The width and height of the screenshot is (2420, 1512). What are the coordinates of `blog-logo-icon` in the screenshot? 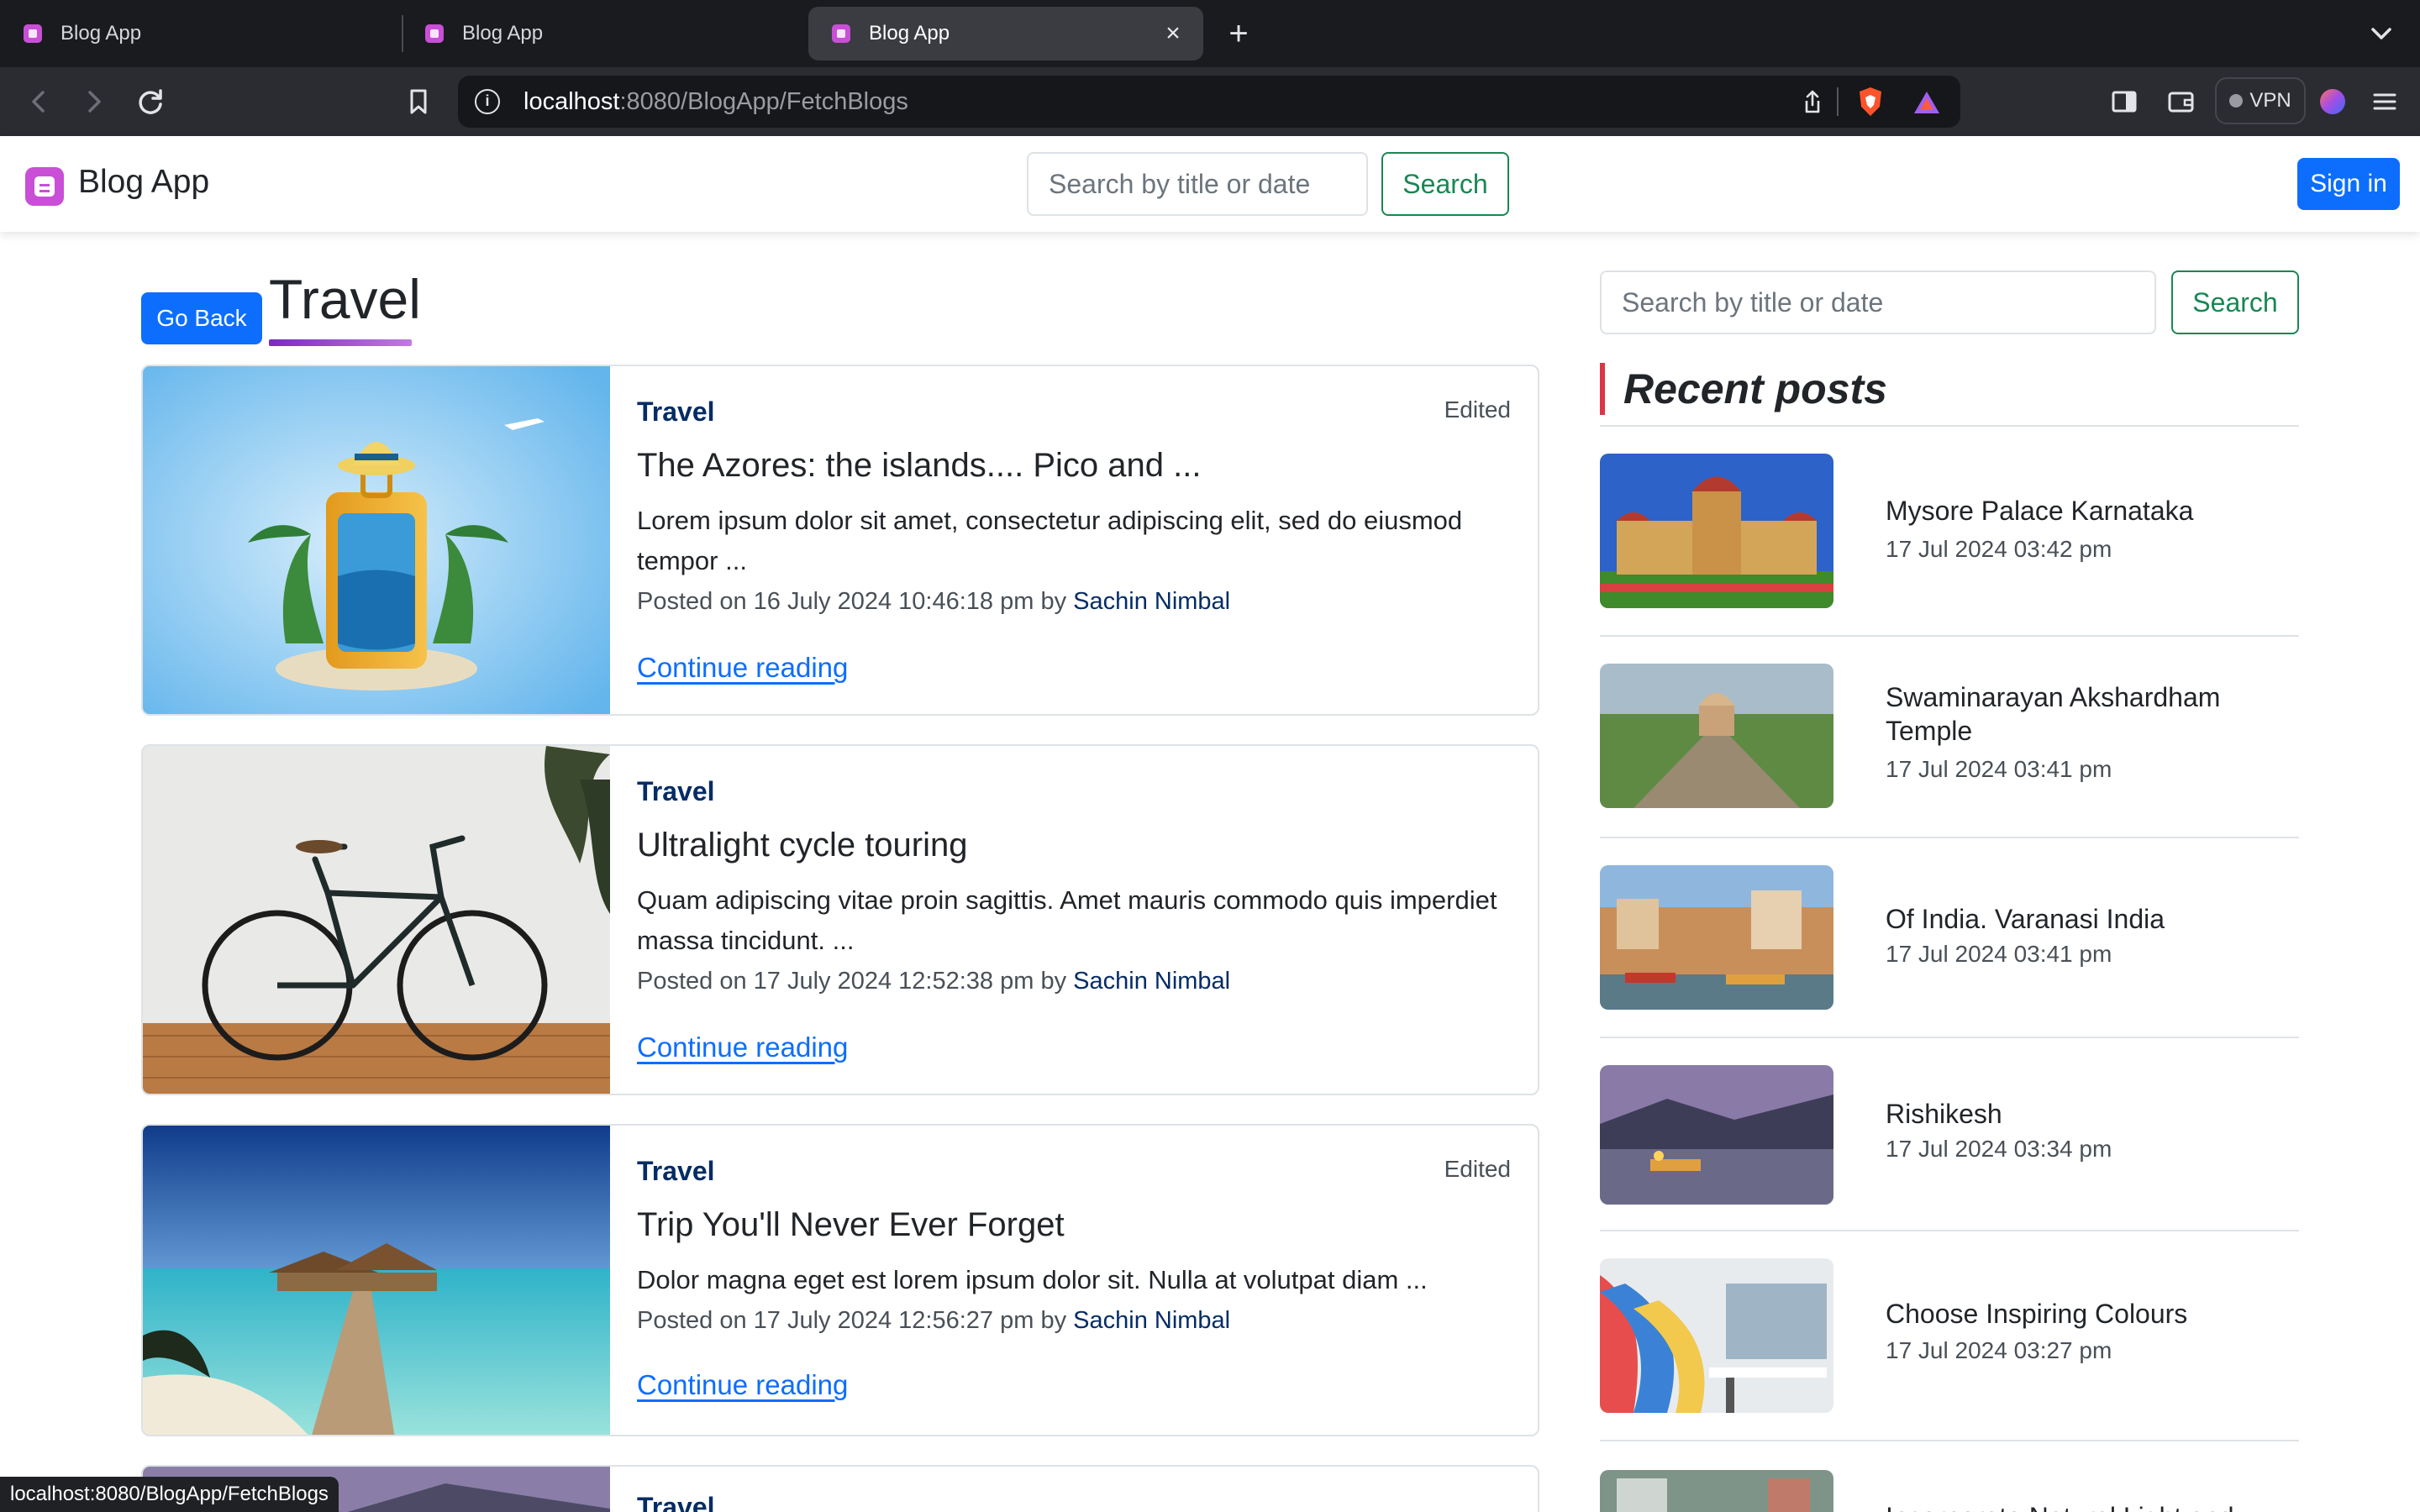 It's located at (44, 186).